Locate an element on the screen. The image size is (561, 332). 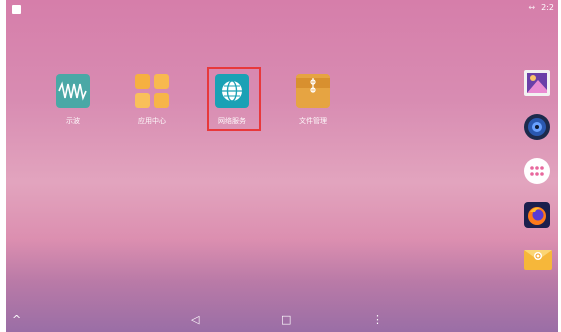
gallery-icon is located at coordinates (538, 84).